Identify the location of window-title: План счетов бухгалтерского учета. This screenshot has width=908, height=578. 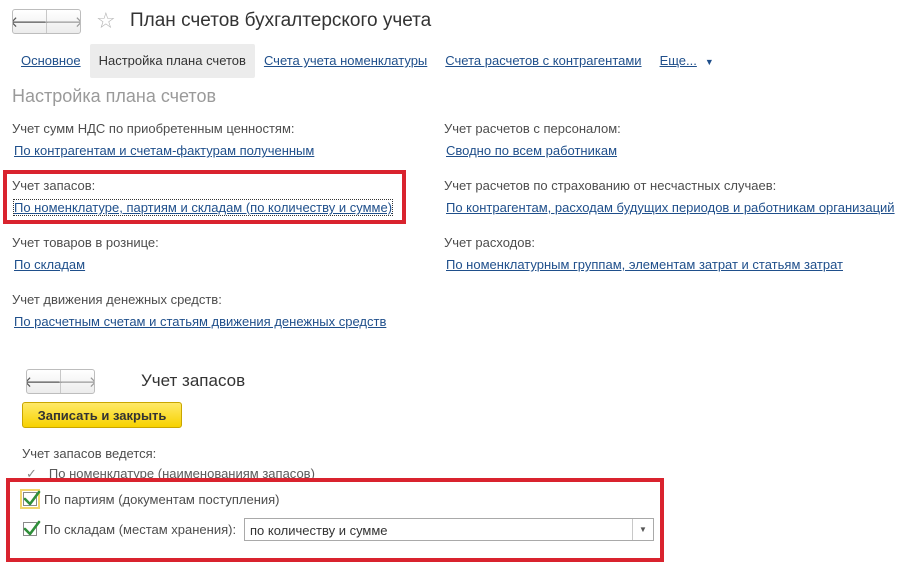
(281, 20).